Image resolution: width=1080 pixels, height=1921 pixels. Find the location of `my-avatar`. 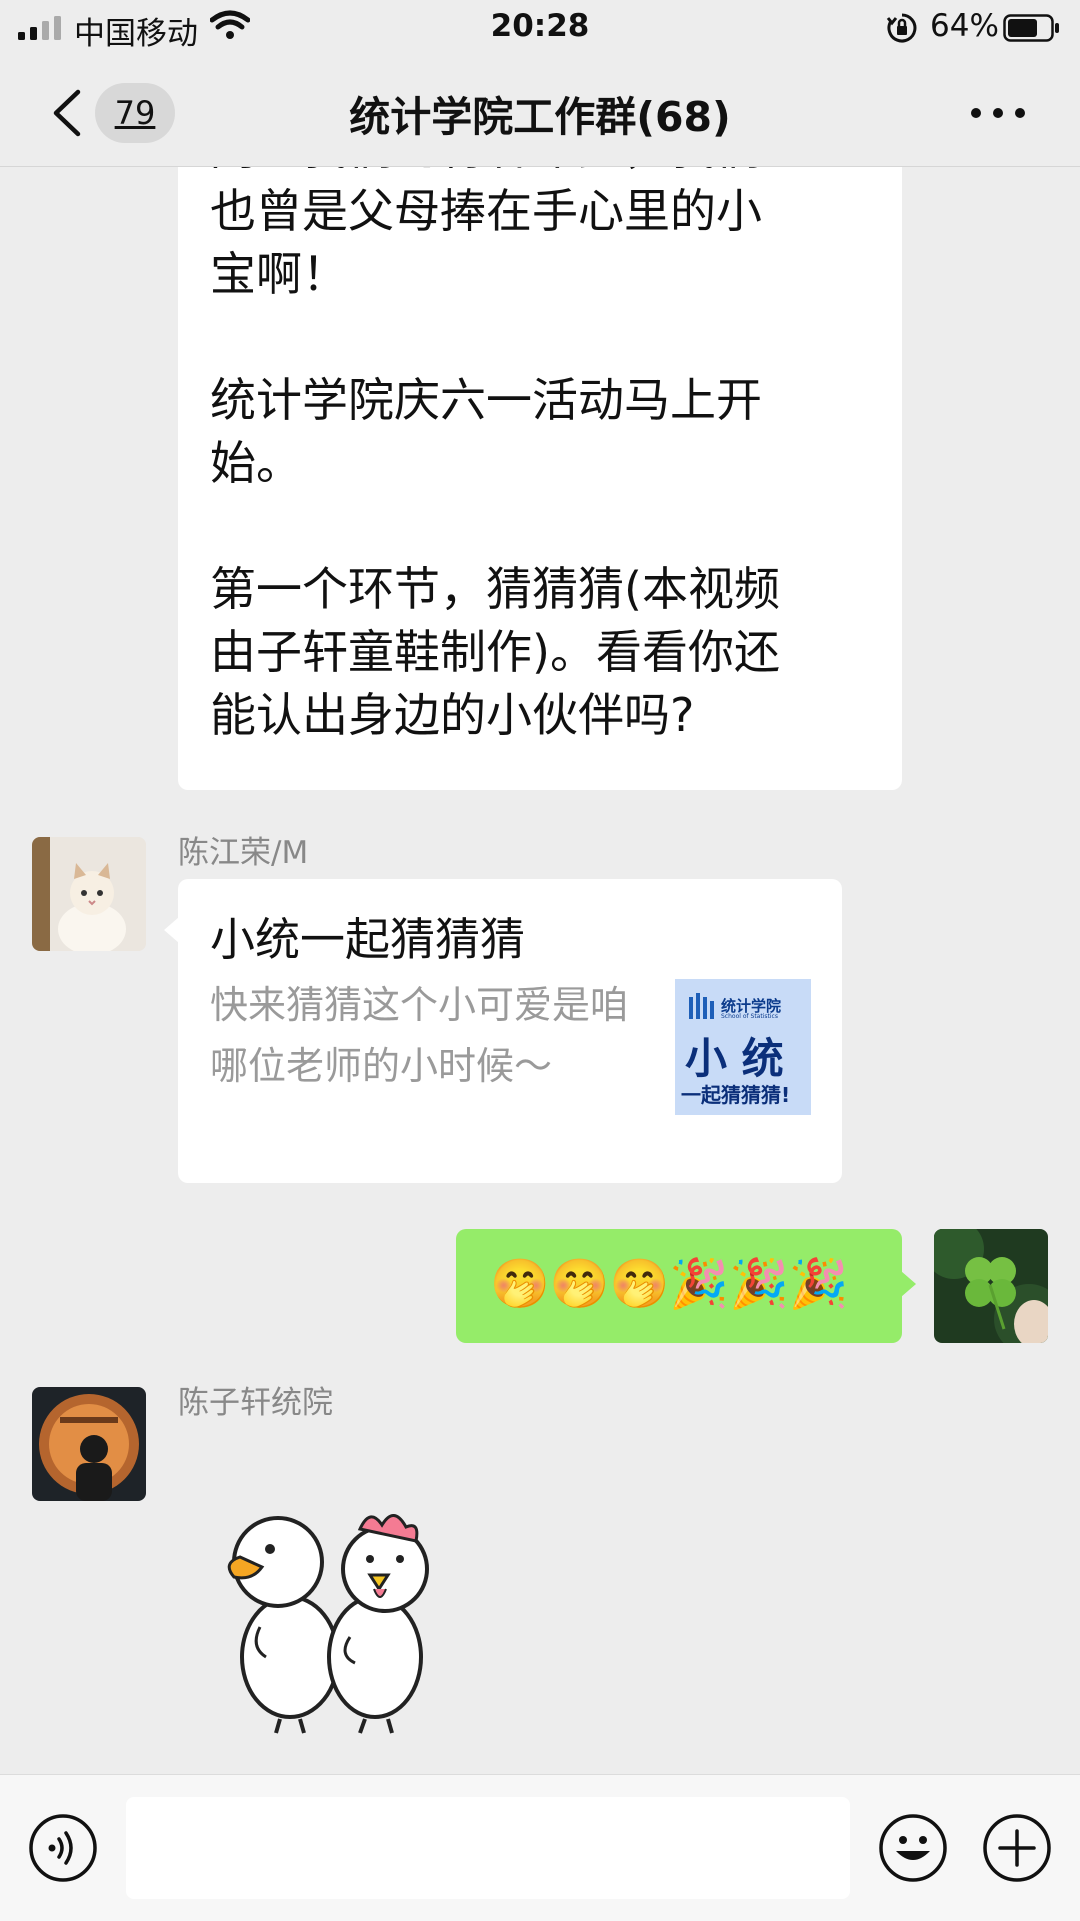

my-avatar is located at coordinates (991, 1286).